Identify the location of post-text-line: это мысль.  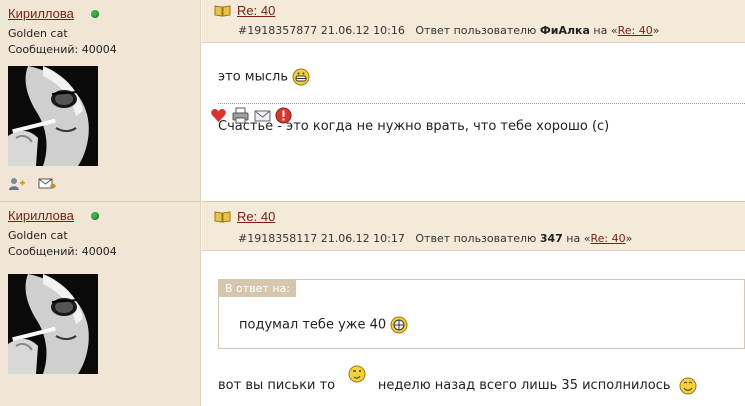
(264, 77).